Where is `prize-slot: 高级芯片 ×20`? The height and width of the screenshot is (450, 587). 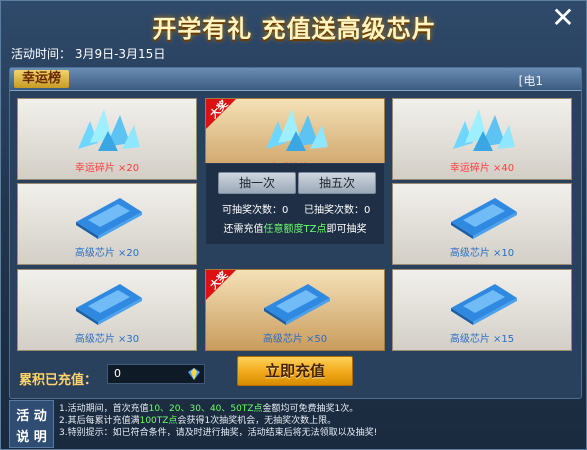 prize-slot: 高级芯片 ×20 is located at coordinates (107, 224).